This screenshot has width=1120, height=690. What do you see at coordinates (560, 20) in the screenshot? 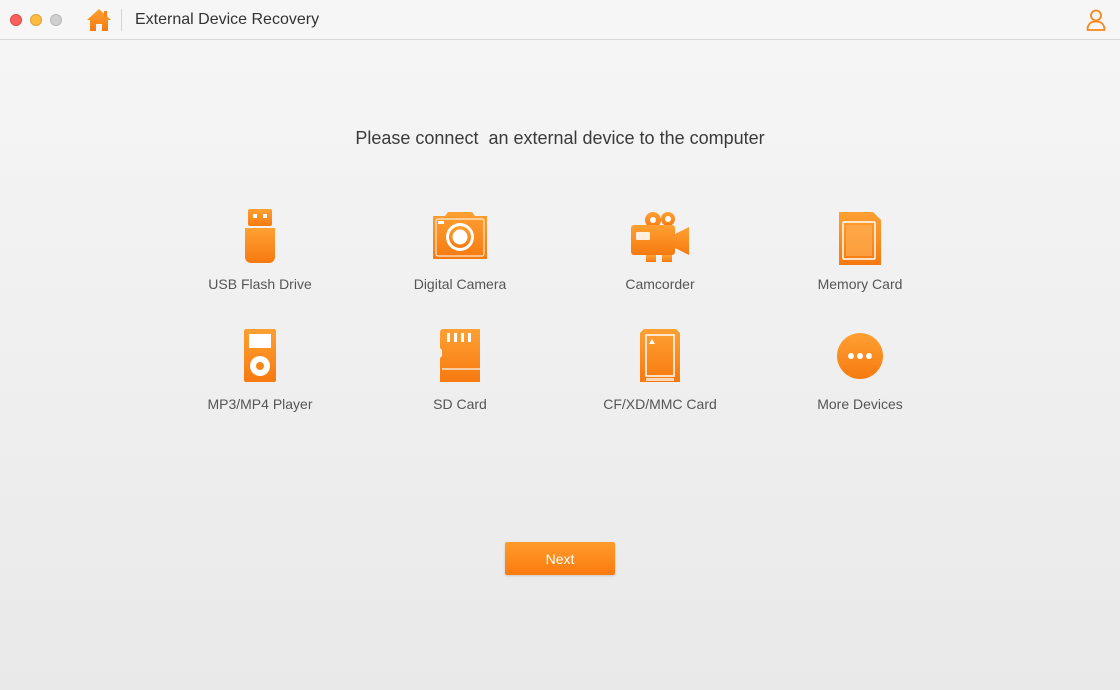
I see `title-bar: External Device Recovery` at bounding box center [560, 20].